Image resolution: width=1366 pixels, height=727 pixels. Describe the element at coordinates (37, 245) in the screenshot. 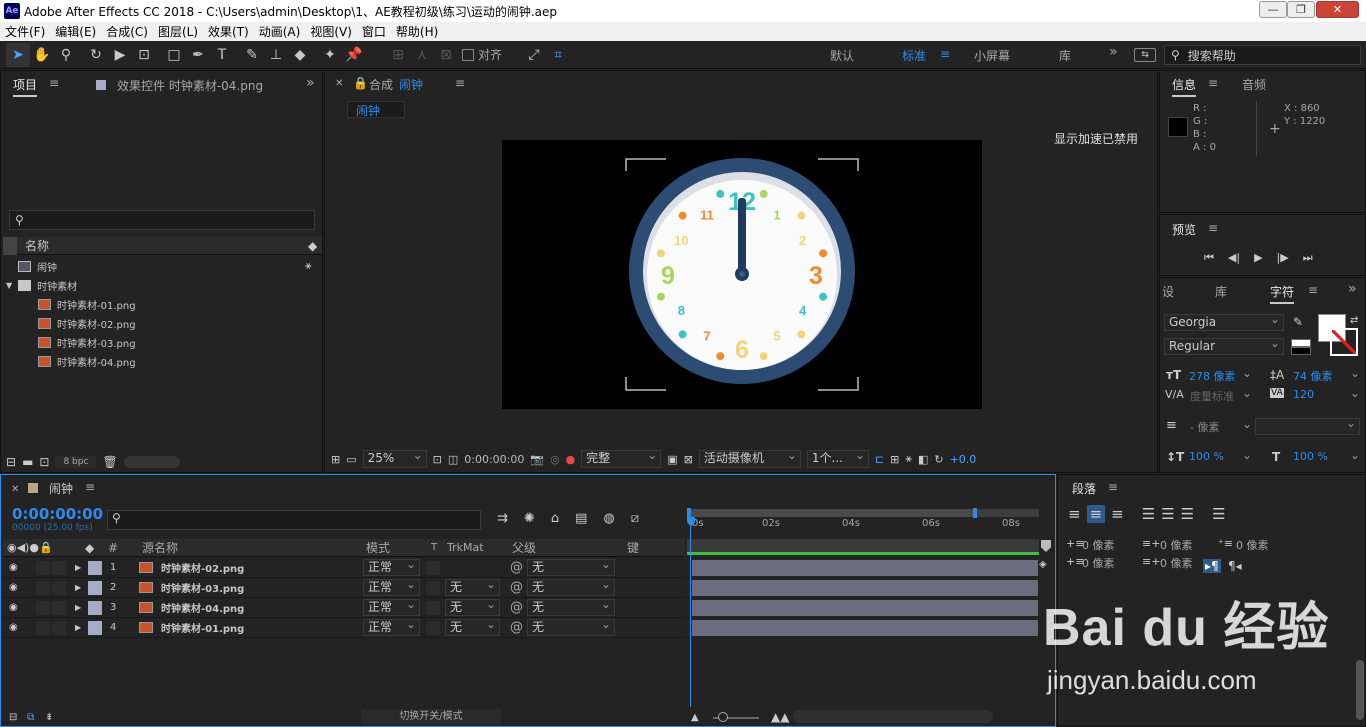

I see `col-name-header: 名称` at that location.